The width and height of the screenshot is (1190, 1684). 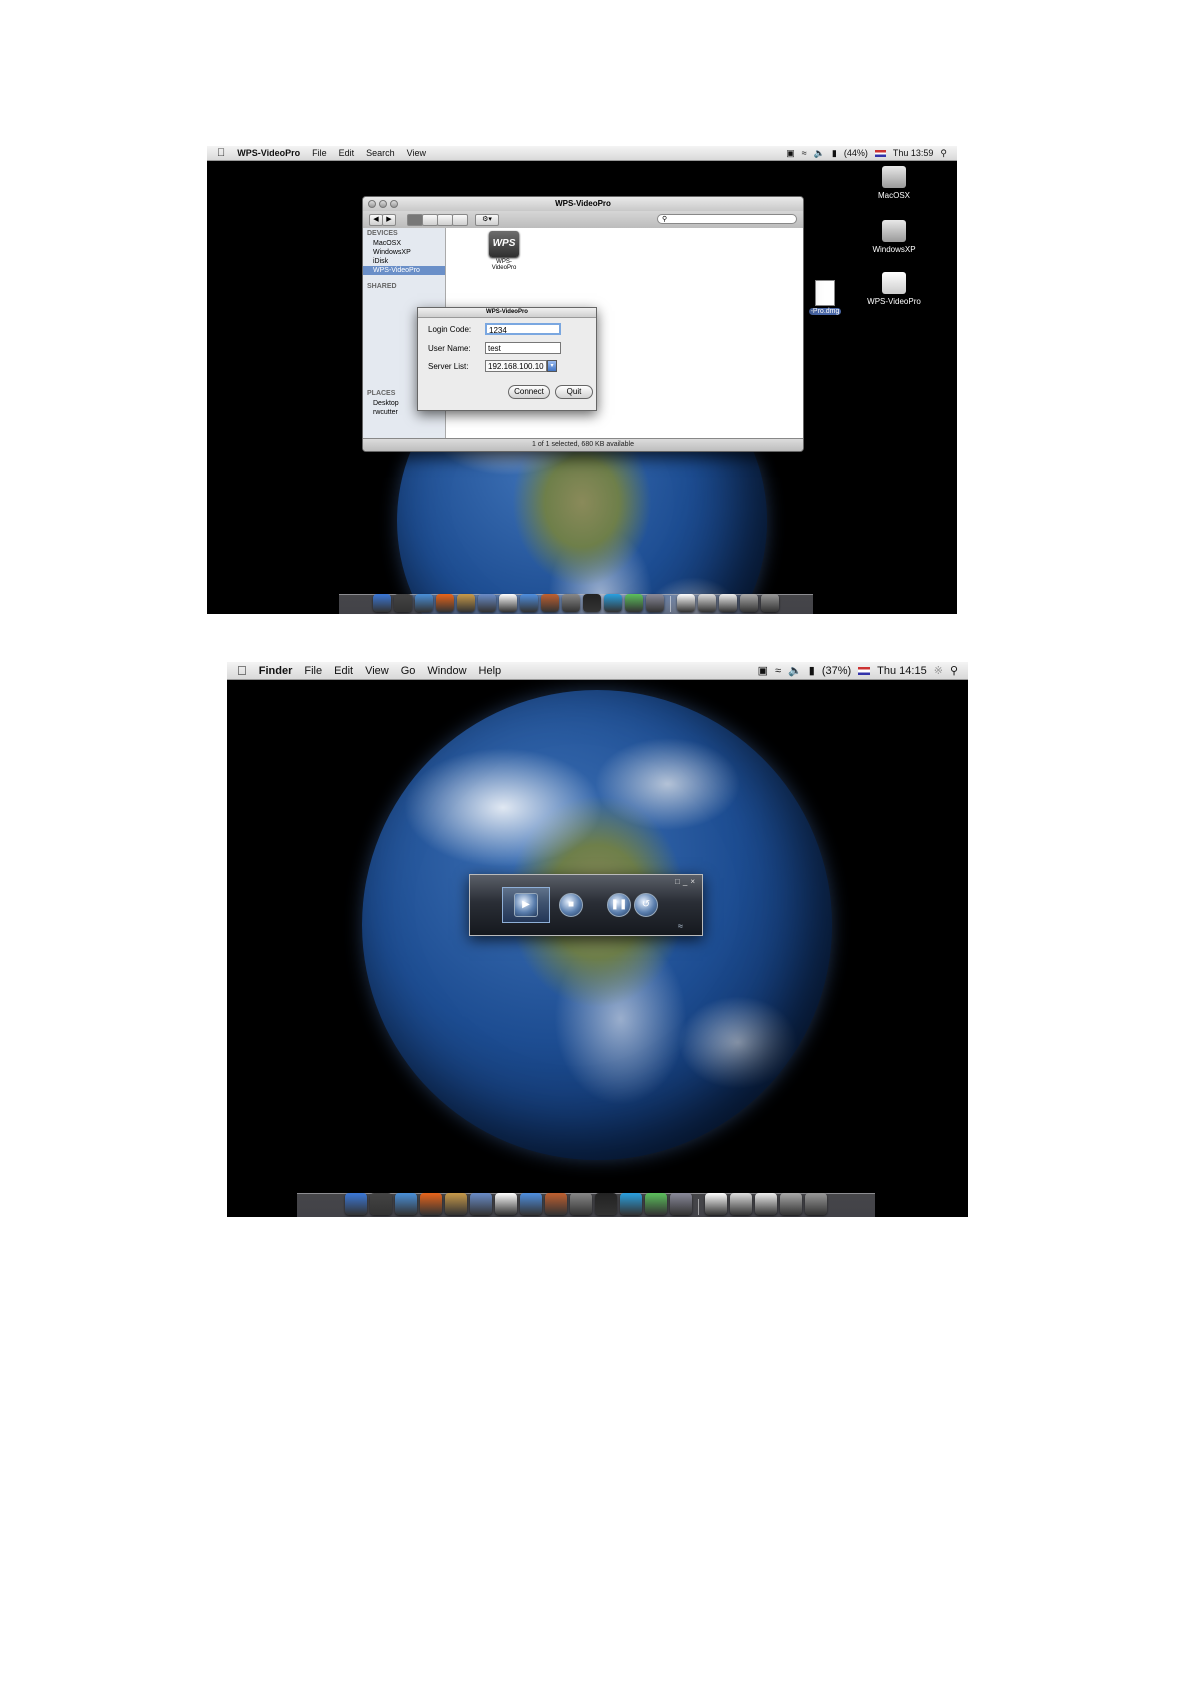 What do you see at coordinates (902, 671) in the screenshot?
I see `clock: Thu 14:15` at bounding box center [902, 671].